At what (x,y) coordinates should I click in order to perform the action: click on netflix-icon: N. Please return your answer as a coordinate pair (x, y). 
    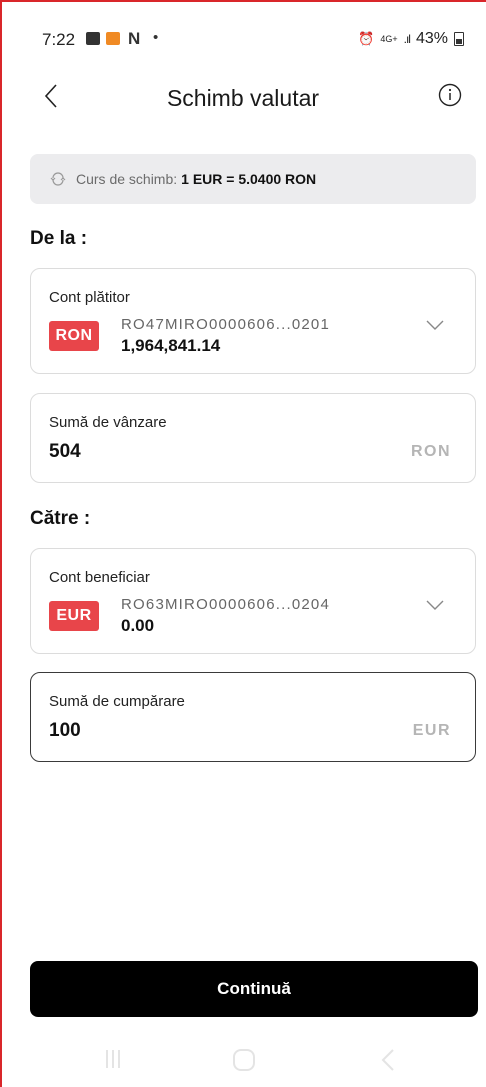
    Looking at the image, I should click on (134, 38).